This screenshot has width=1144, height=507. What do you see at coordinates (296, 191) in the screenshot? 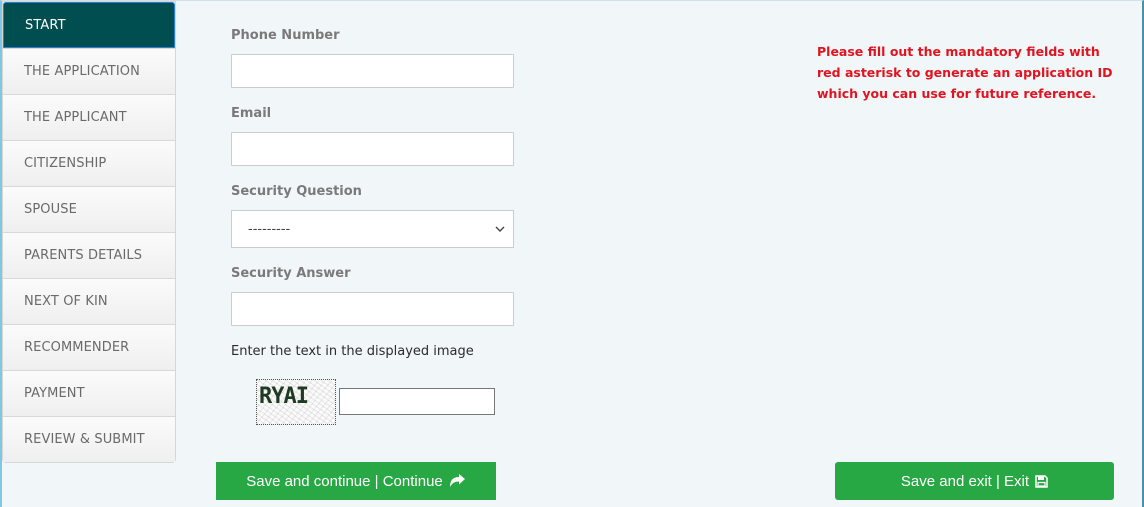
I see `security-question-label: Security Question` at bounding box center [296, 191].